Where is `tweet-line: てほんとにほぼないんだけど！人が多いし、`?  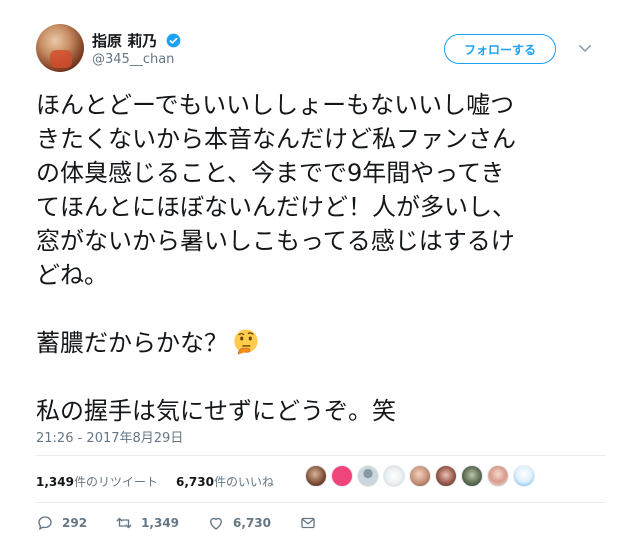
tweet-line: てほんとにほぼないんだけど！人が多いし、 is located at coordinates (276, 207).